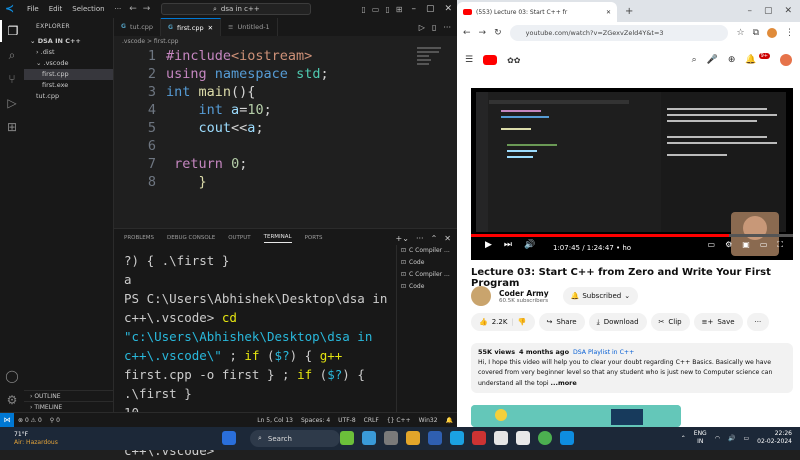  I want to click on manage-gear-icon: ⚙, so click(12, 400).